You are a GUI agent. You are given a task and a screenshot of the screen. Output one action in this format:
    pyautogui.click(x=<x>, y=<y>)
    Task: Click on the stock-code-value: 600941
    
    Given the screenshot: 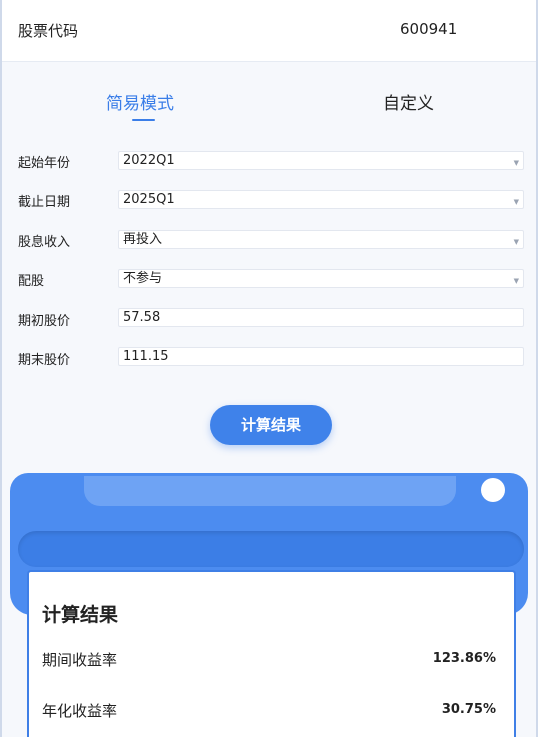 What is the action you would take?
    pyautogui.click(x=428, y=29)
    